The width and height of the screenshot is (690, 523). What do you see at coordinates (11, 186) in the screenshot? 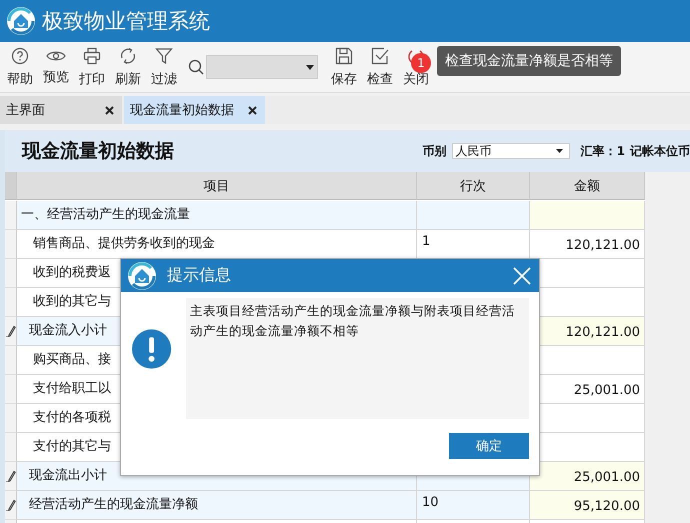
I see `table-corner` at bounding box center [11, 186].